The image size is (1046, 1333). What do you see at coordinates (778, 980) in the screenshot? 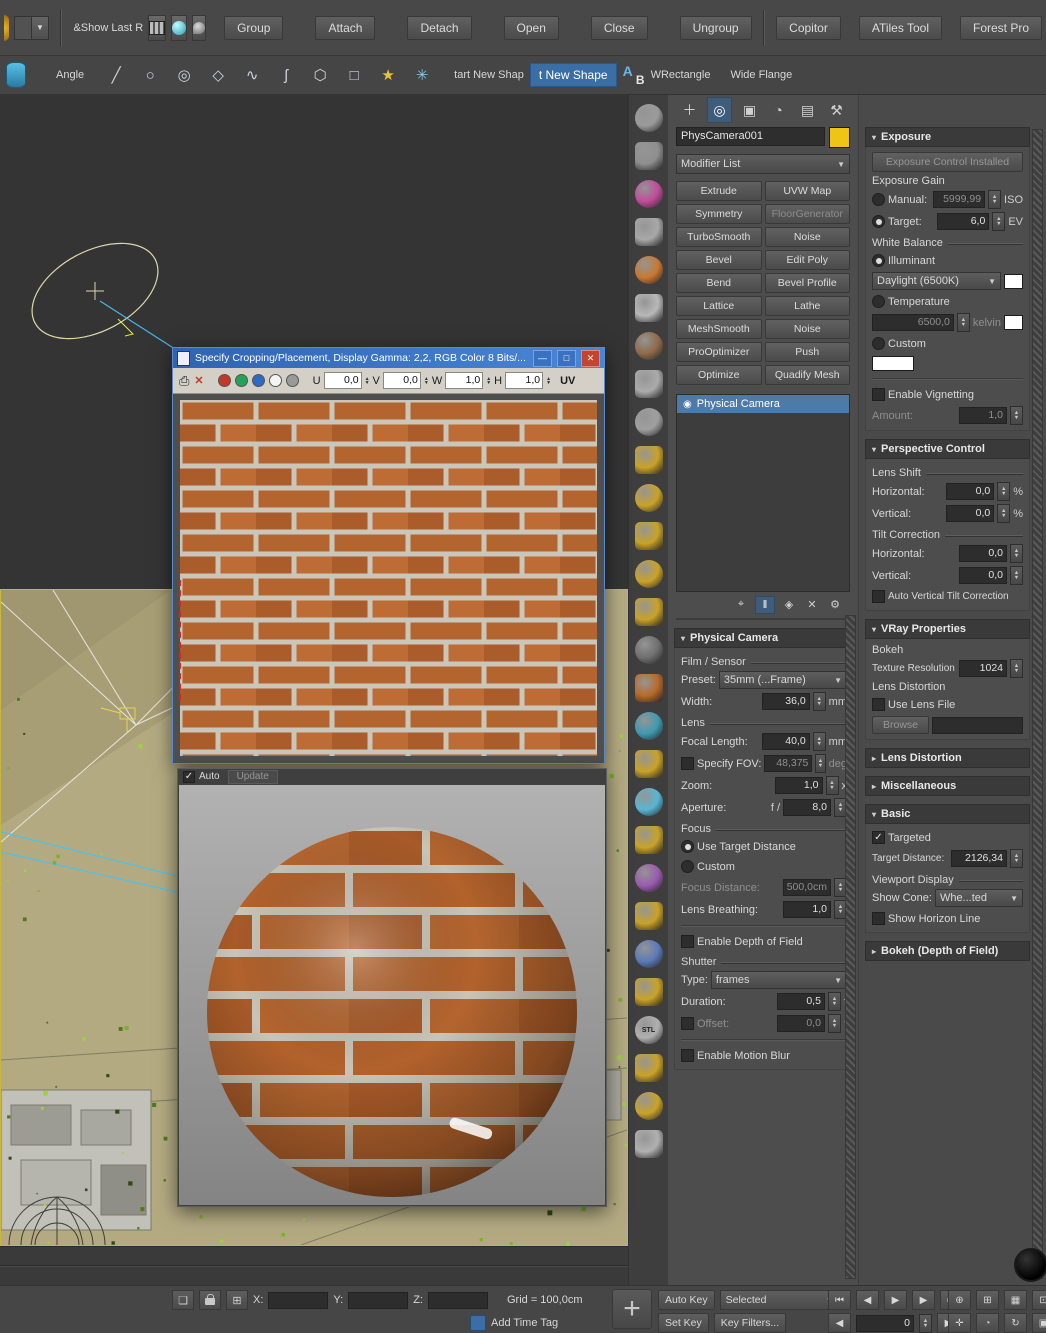
I see `shutter-type-dropdown: frames ▼` at bounding box center [778, 980].